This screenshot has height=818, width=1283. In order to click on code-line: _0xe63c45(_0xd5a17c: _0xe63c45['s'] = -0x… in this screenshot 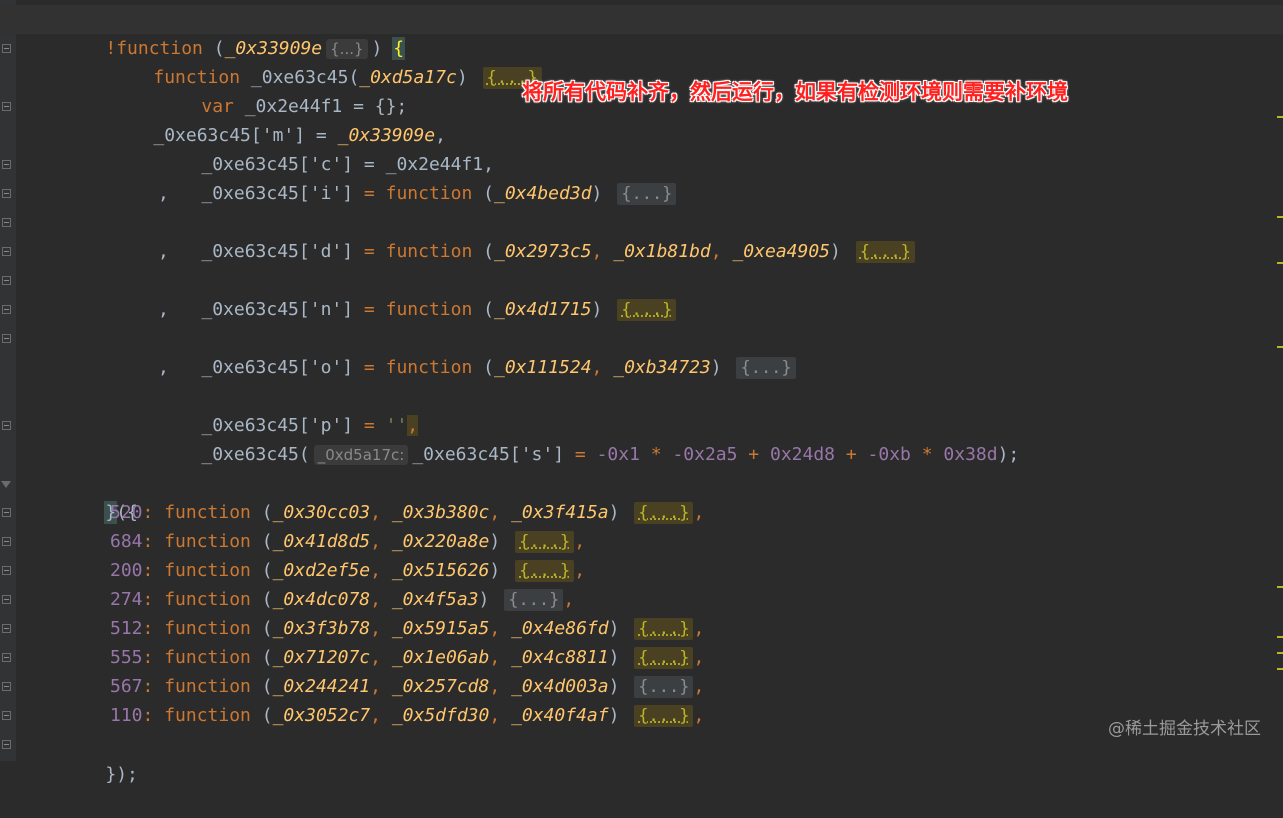, I will do `click(588, 438)`.